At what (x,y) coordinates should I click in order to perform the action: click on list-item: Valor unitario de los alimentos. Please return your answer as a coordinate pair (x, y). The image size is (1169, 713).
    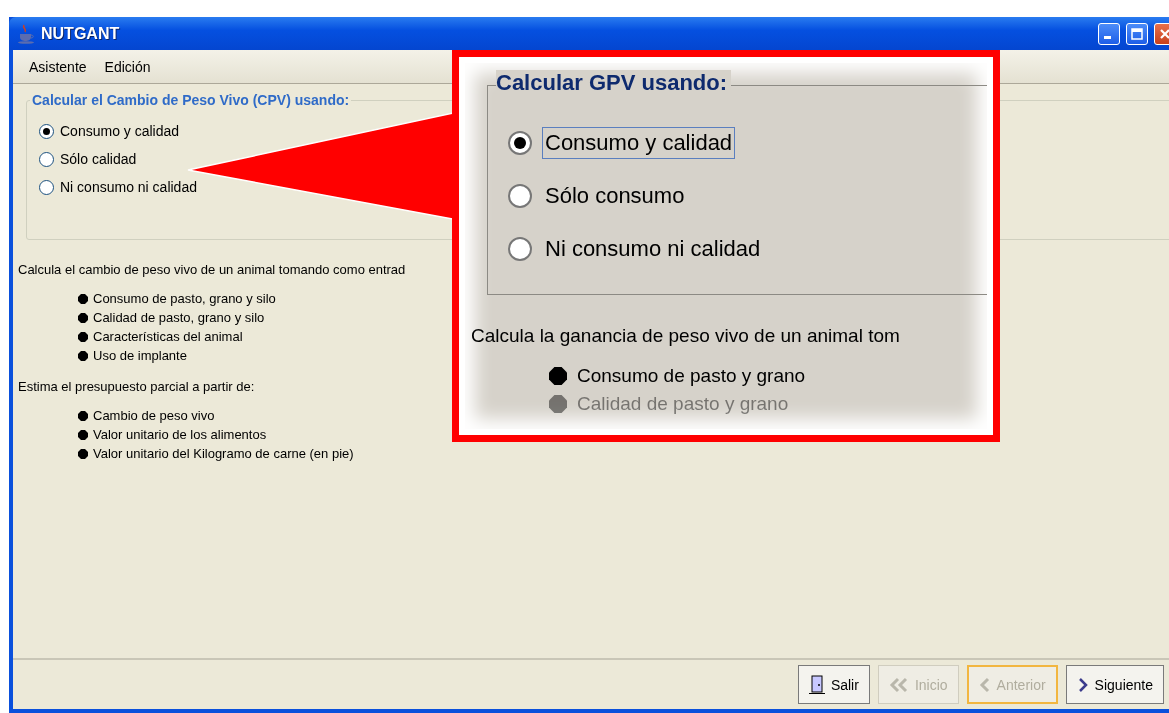
    Looking at the image, I should click on (180, 434).